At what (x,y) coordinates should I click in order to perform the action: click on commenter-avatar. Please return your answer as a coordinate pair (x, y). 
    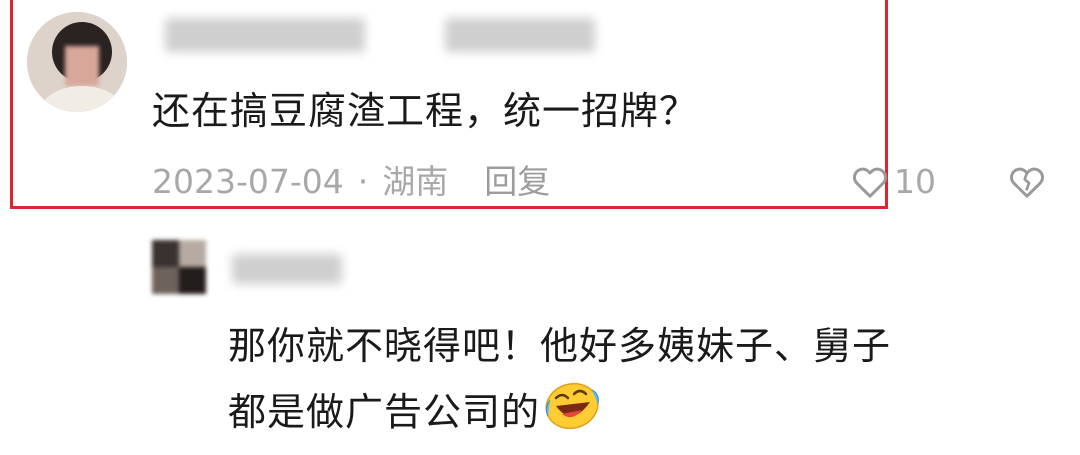
    Looking at the image, I should click on (77, 62).